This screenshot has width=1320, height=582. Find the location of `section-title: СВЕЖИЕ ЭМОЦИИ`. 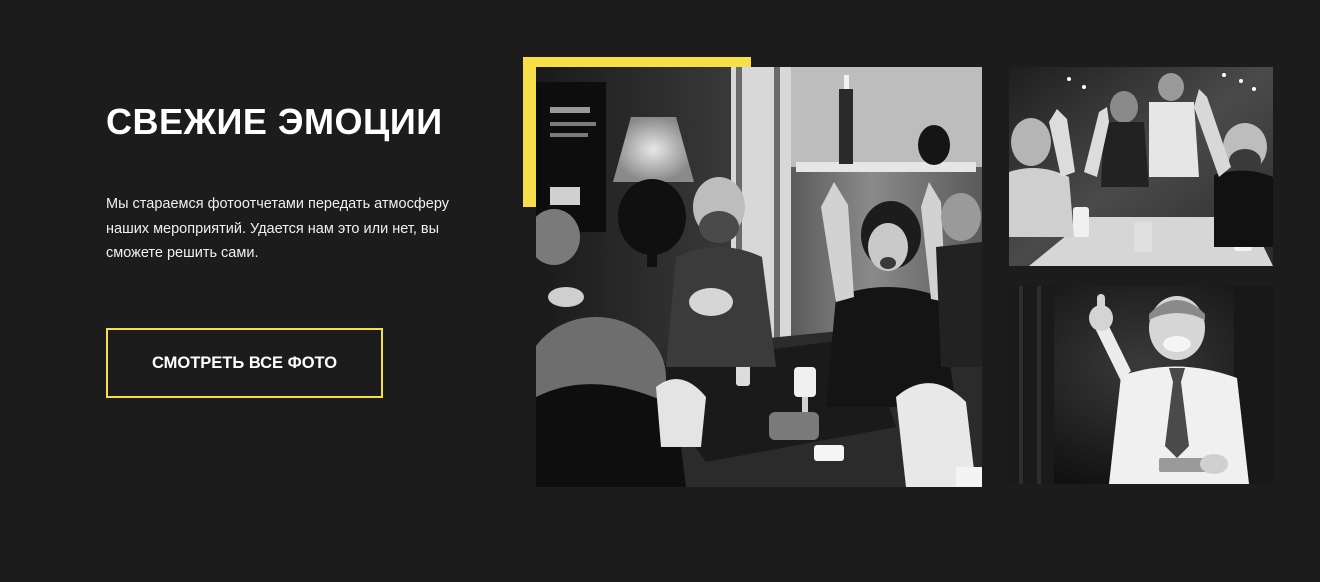

section-title: СВЕЖИЕ ЭМОЦИИ is located at coordinates (274, 121).